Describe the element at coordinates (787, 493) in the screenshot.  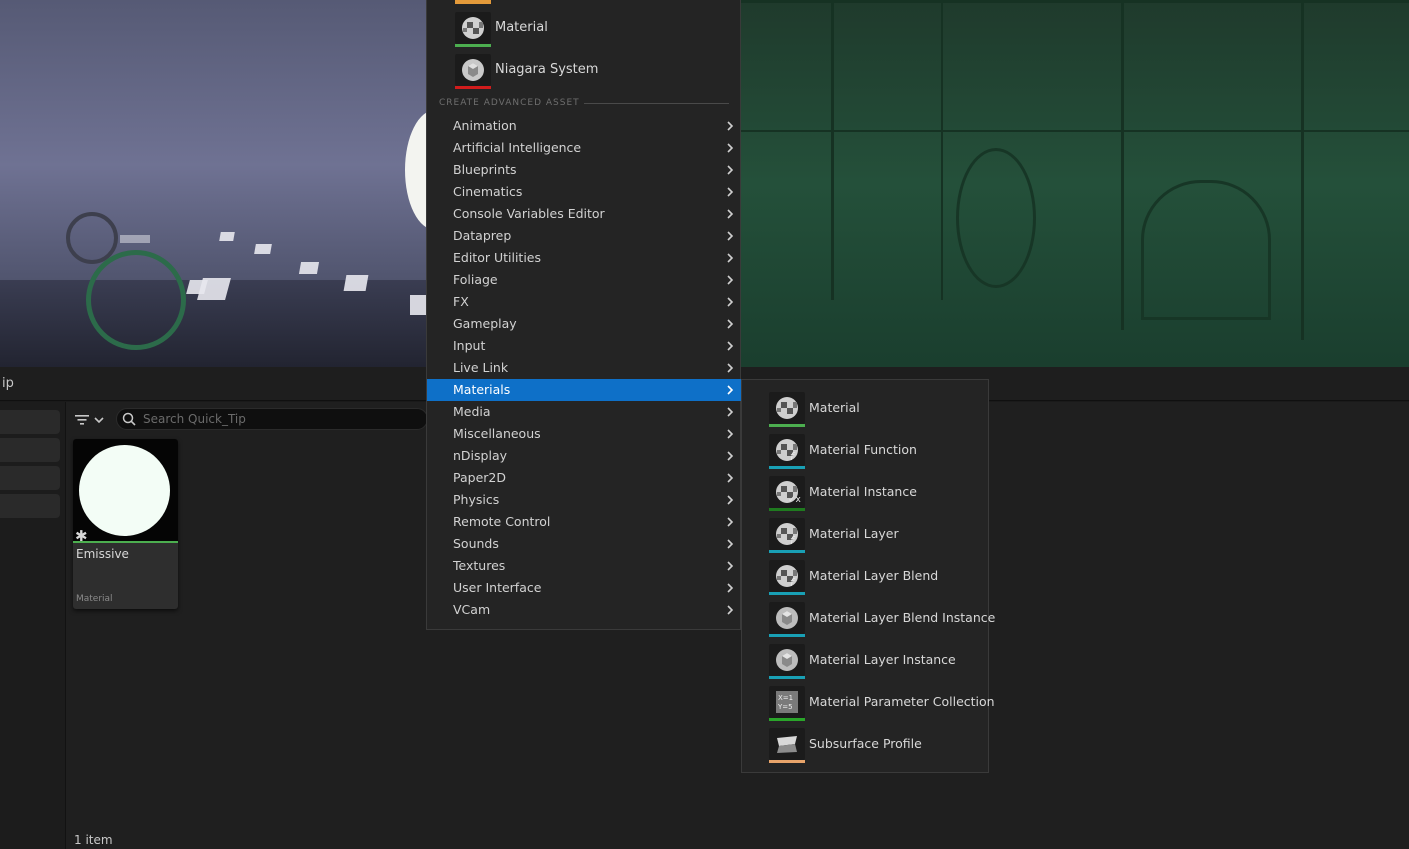
I see `material-instance-icon: ✓x` at that location.